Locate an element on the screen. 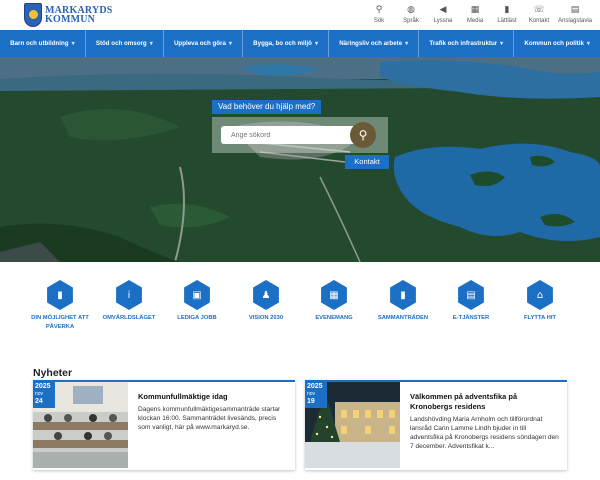 The image size is (600, 480). home-icon: ⌂ is located at coordinates (540, 295).